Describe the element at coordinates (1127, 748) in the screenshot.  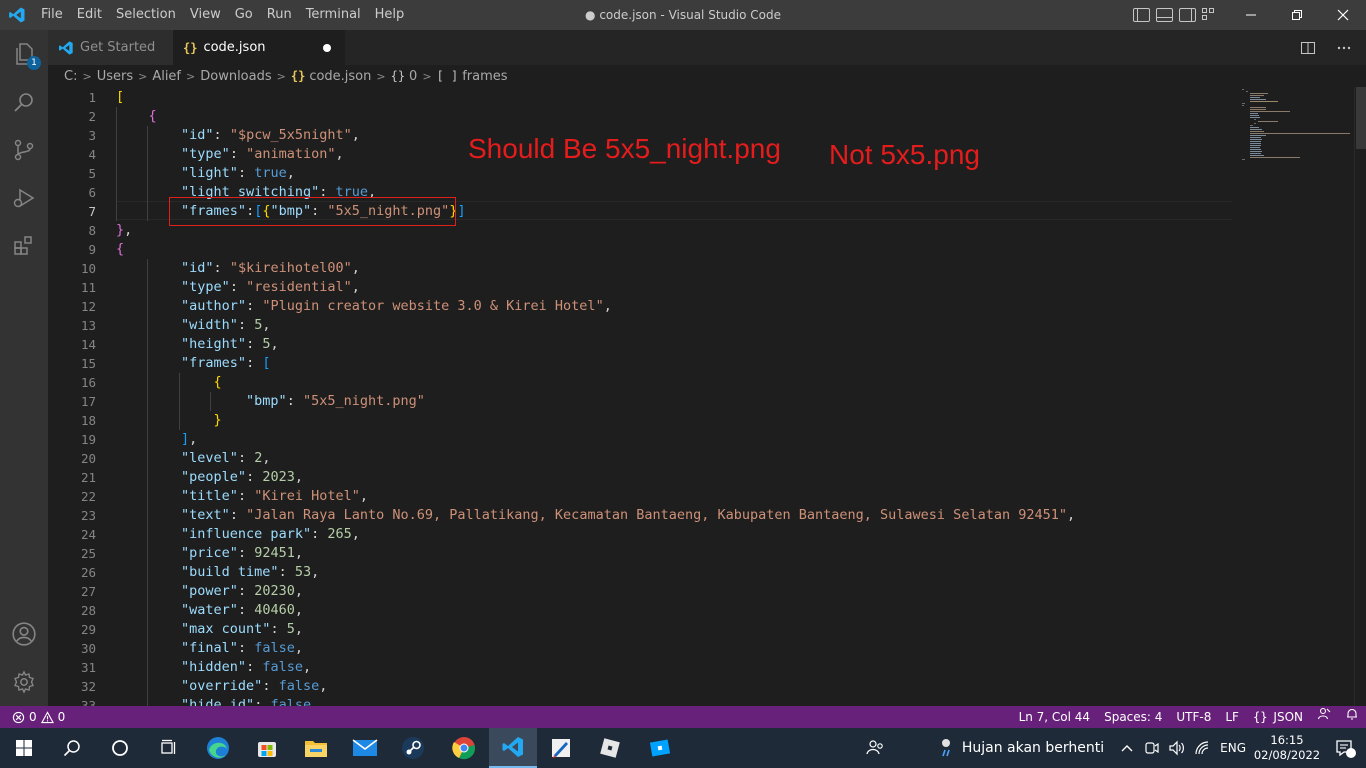
I see `chevron-up-icon` at that location.